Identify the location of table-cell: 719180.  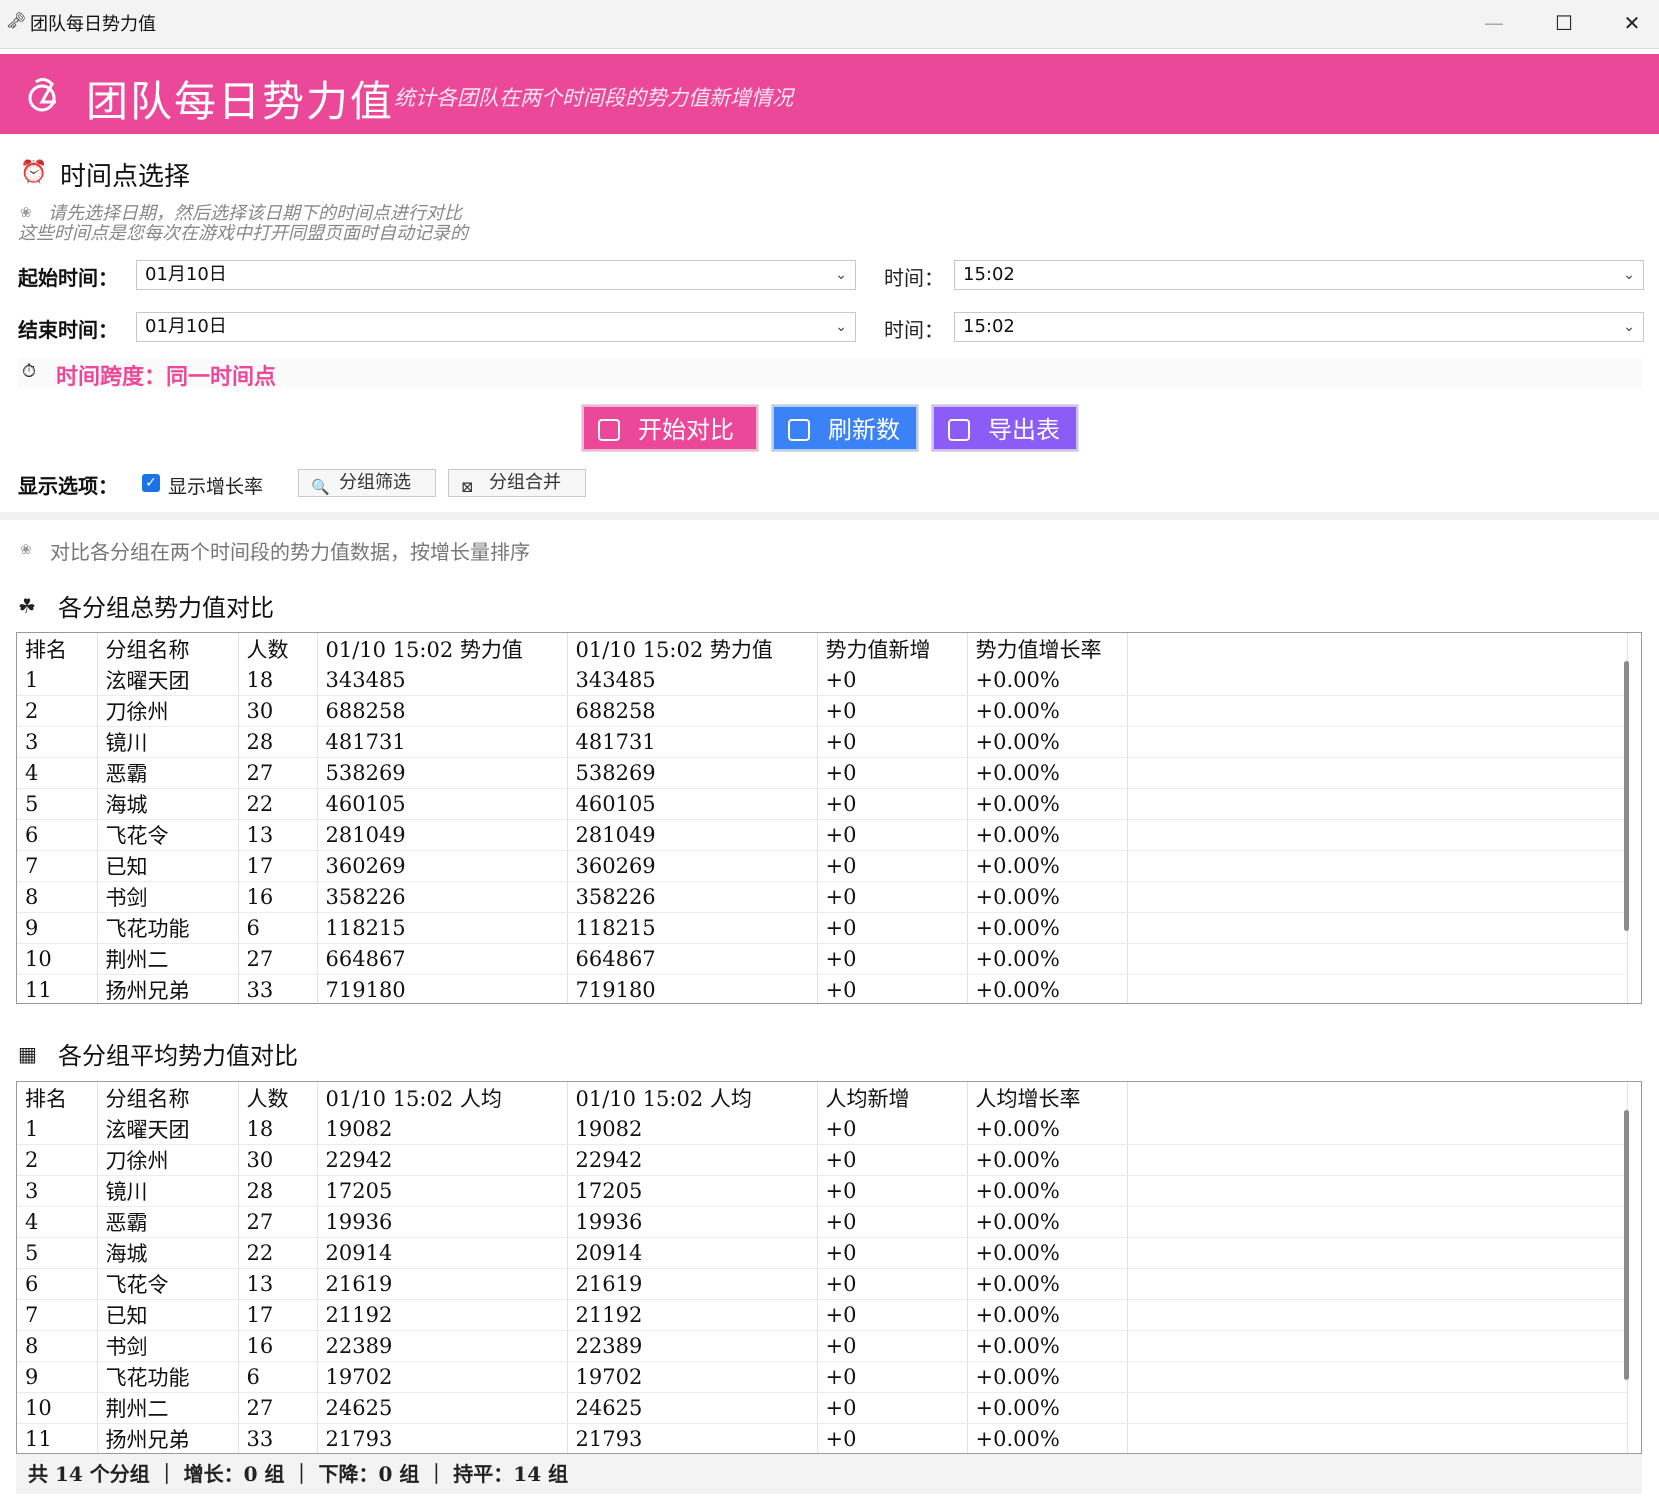
(442, 988).